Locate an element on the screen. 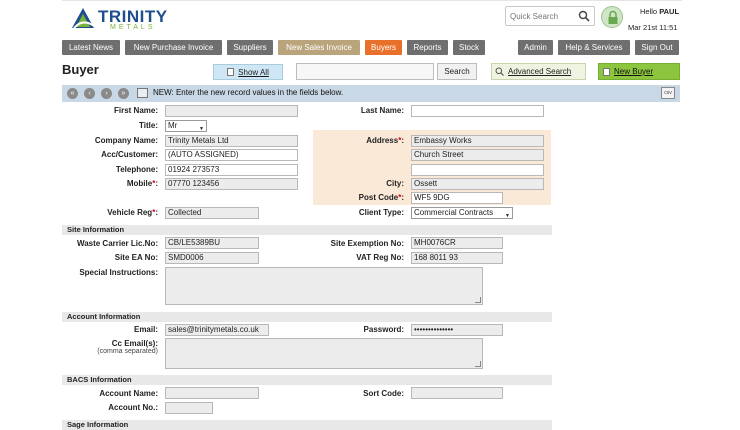 The height and width of the screenshot is (430, 740). special-instructions-textarea is located at coordinates (324, 286).